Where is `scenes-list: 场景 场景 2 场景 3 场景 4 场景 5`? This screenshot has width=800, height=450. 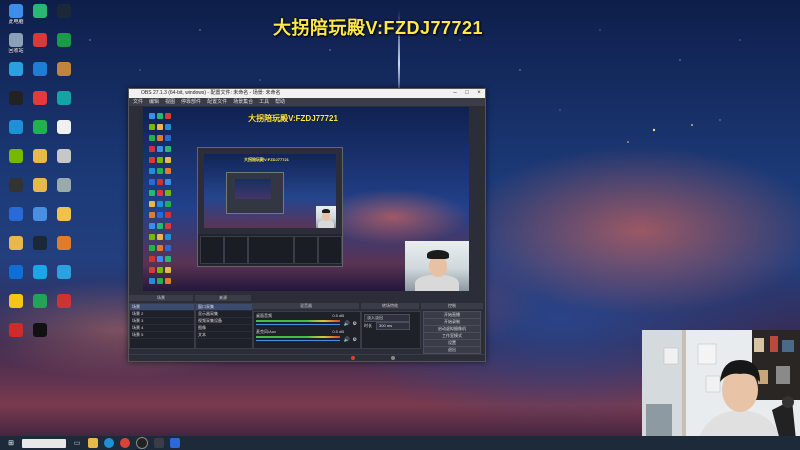
scenes-list: 场景 场景 2 场景 3 场景 4 场景 5 is located at coordinates (162, 326).